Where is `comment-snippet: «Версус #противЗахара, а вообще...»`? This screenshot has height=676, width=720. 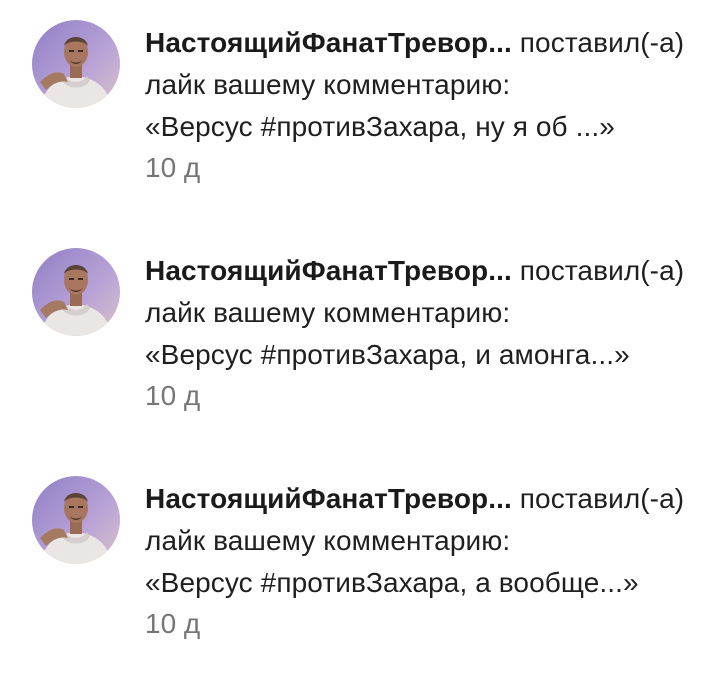 comment-snippet: «Версус #противЗахара, а вообще...» is located at coordinates (392, 582).